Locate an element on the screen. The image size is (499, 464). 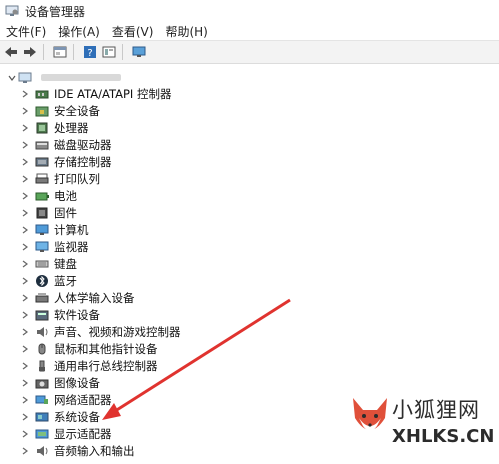
tree-item: 存储控制器 is located at coordinates (66, 161).